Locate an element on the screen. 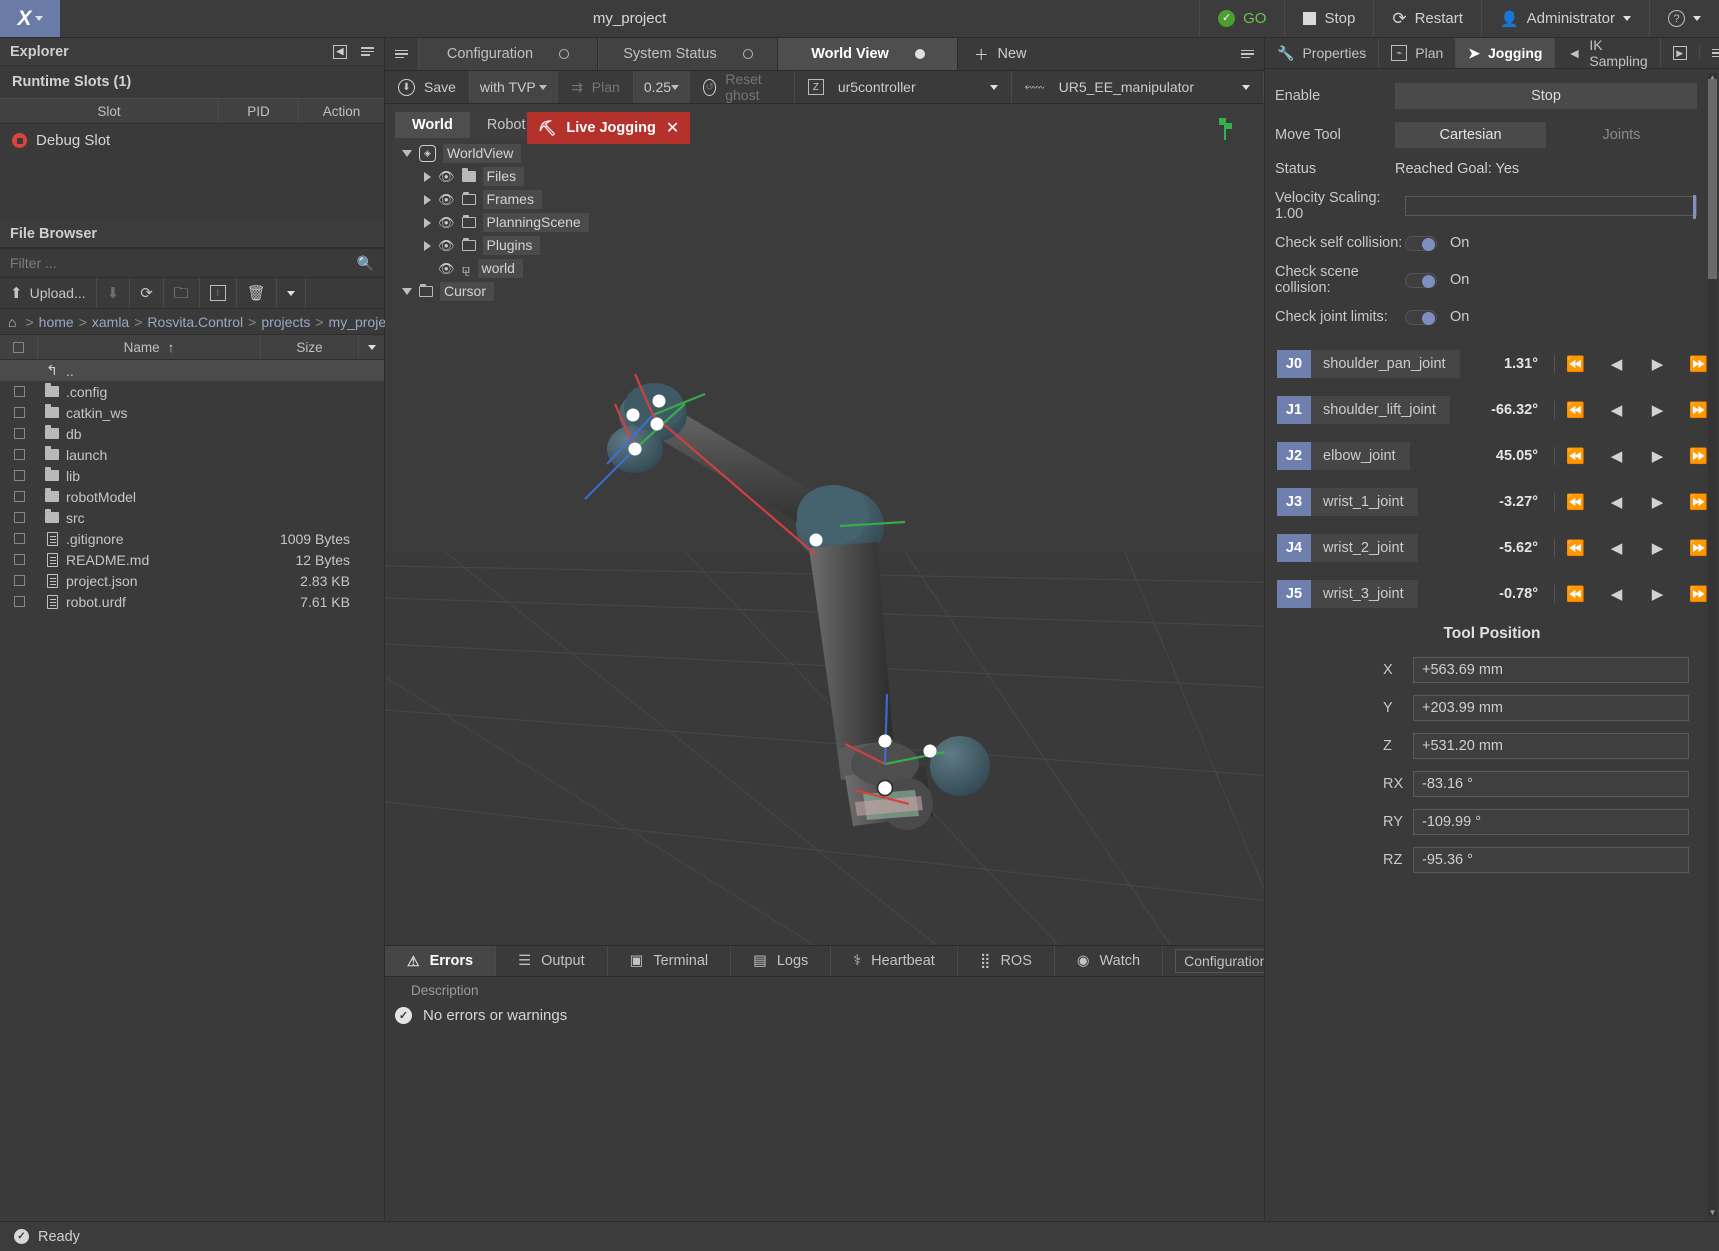  new-folder-button: 🗀 is located at coordinates (182, 293).